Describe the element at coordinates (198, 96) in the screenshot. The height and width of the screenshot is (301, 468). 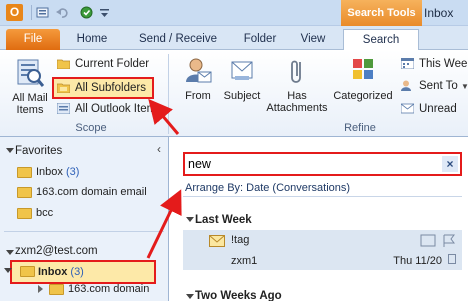
I see `from-label: From` at that location.